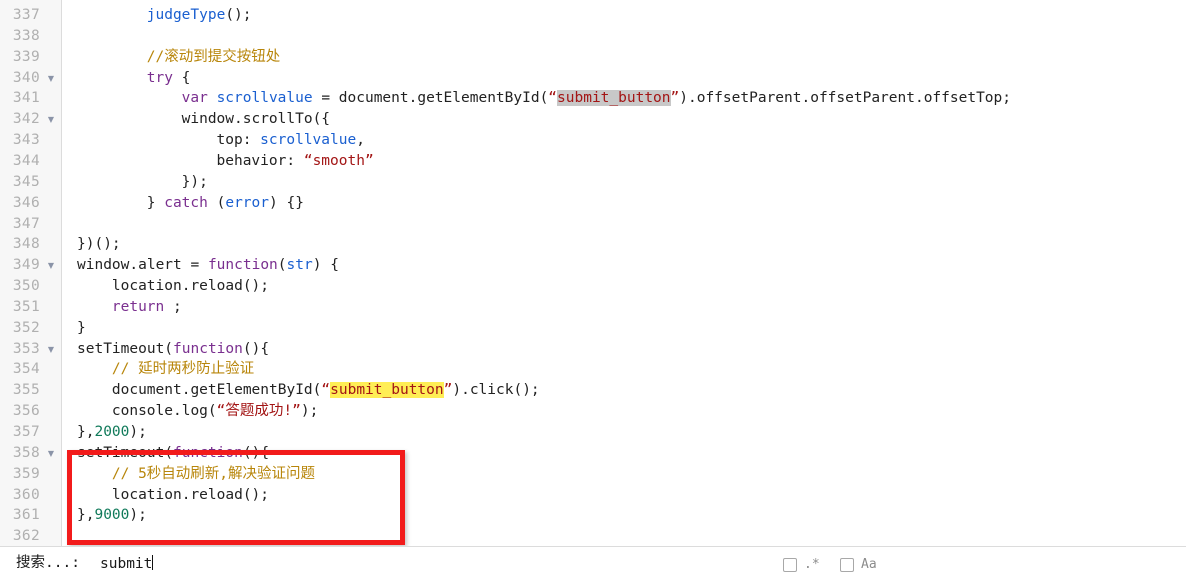  I want to click on code-line: });, so click(624, 182).